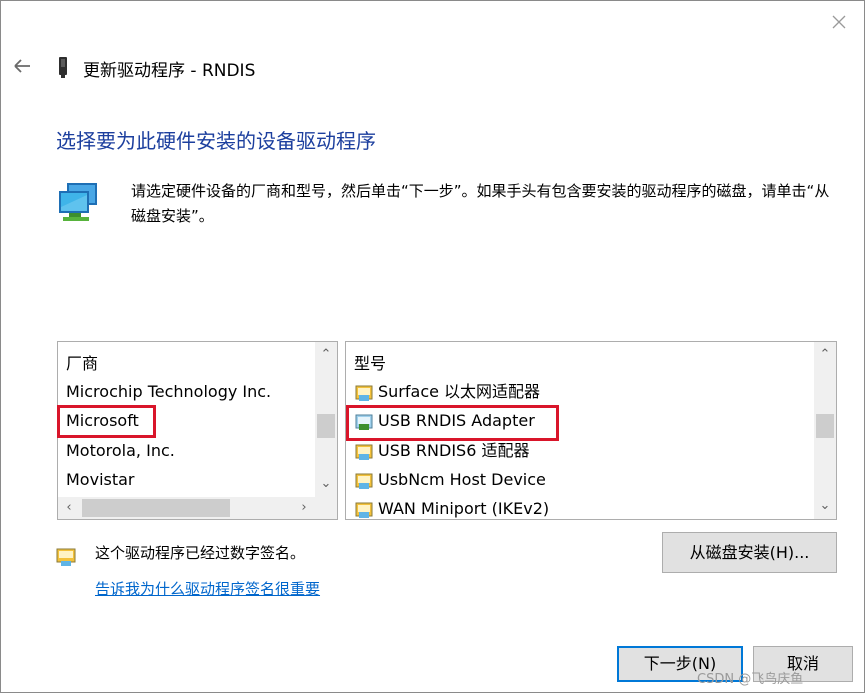  What do you see at coordinates (464, 508) in the screenshot?
I see `model-item-label: WAN Miniport (IKEv2)` at bounding box center [464, 508].